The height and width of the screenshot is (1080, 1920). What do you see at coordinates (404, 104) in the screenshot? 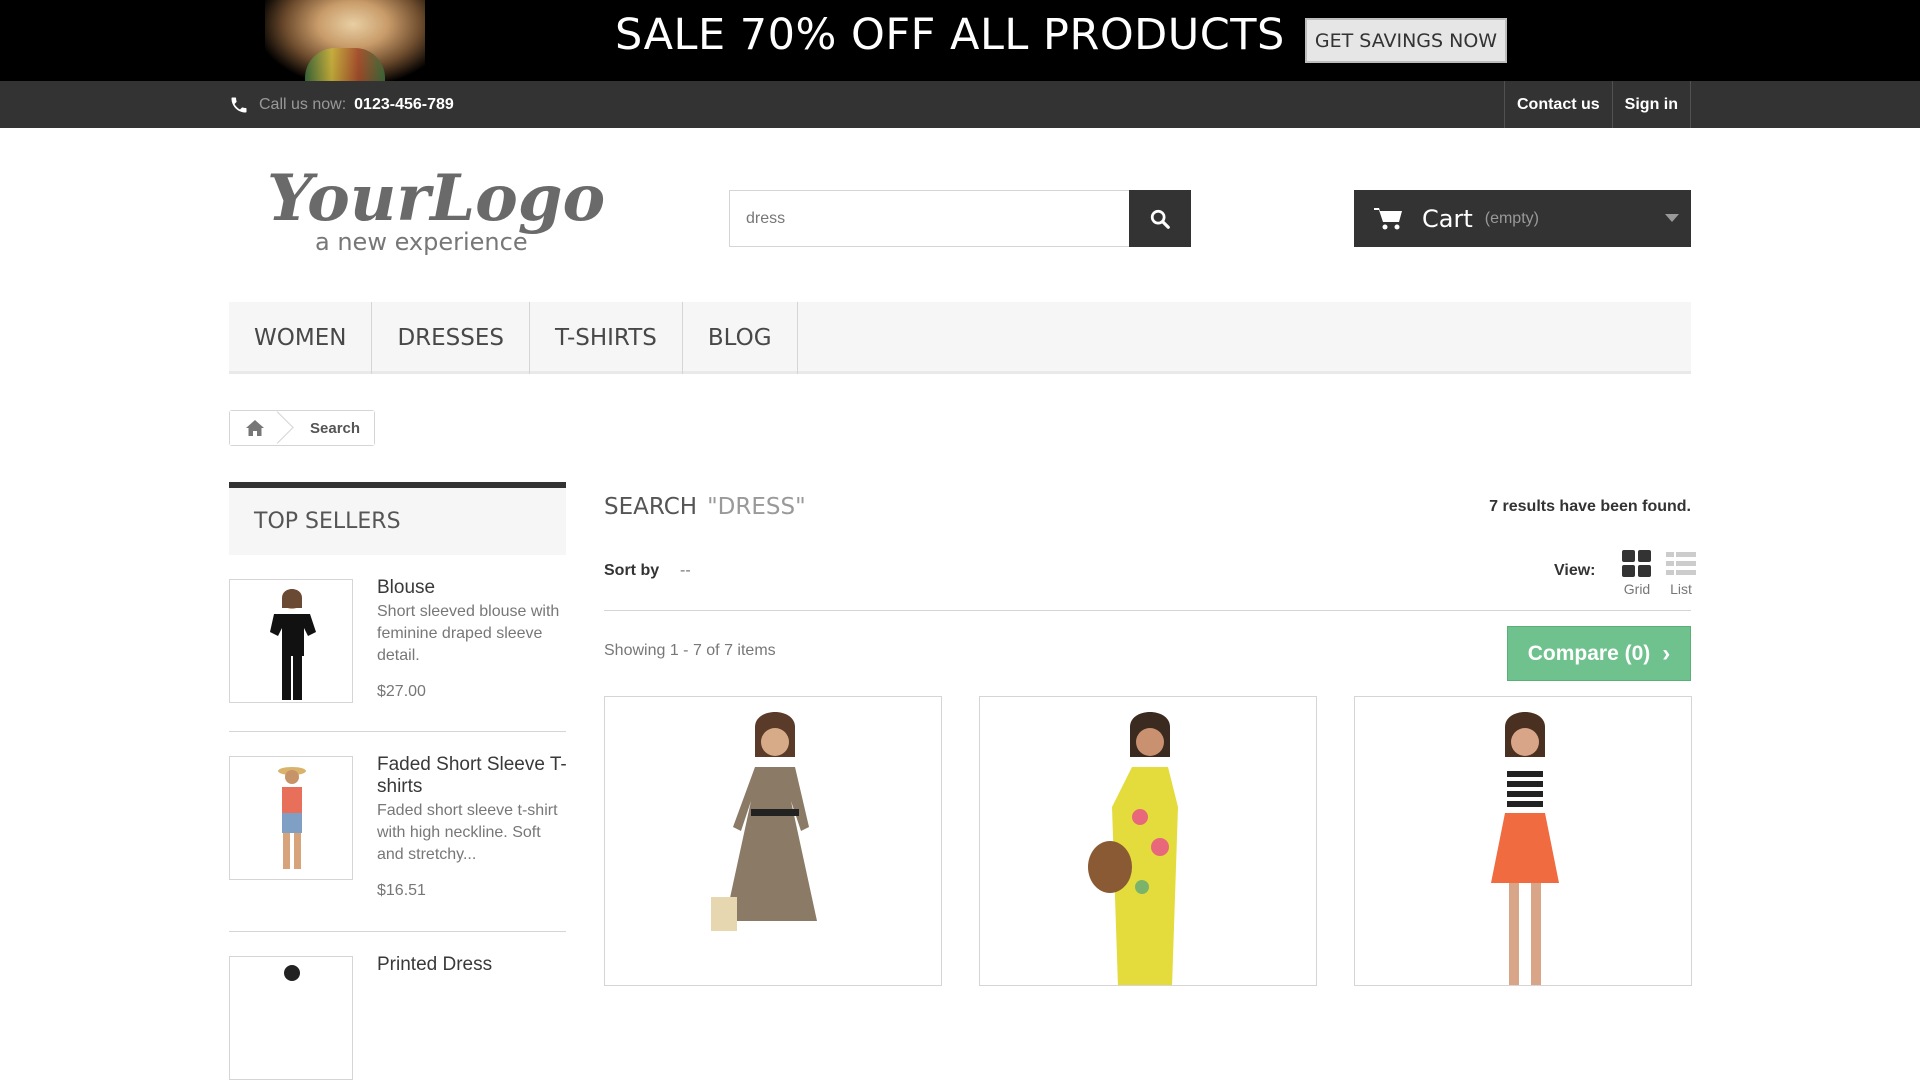
I see `phone-number: 0123-456-789` at bounding box center [404, 104].